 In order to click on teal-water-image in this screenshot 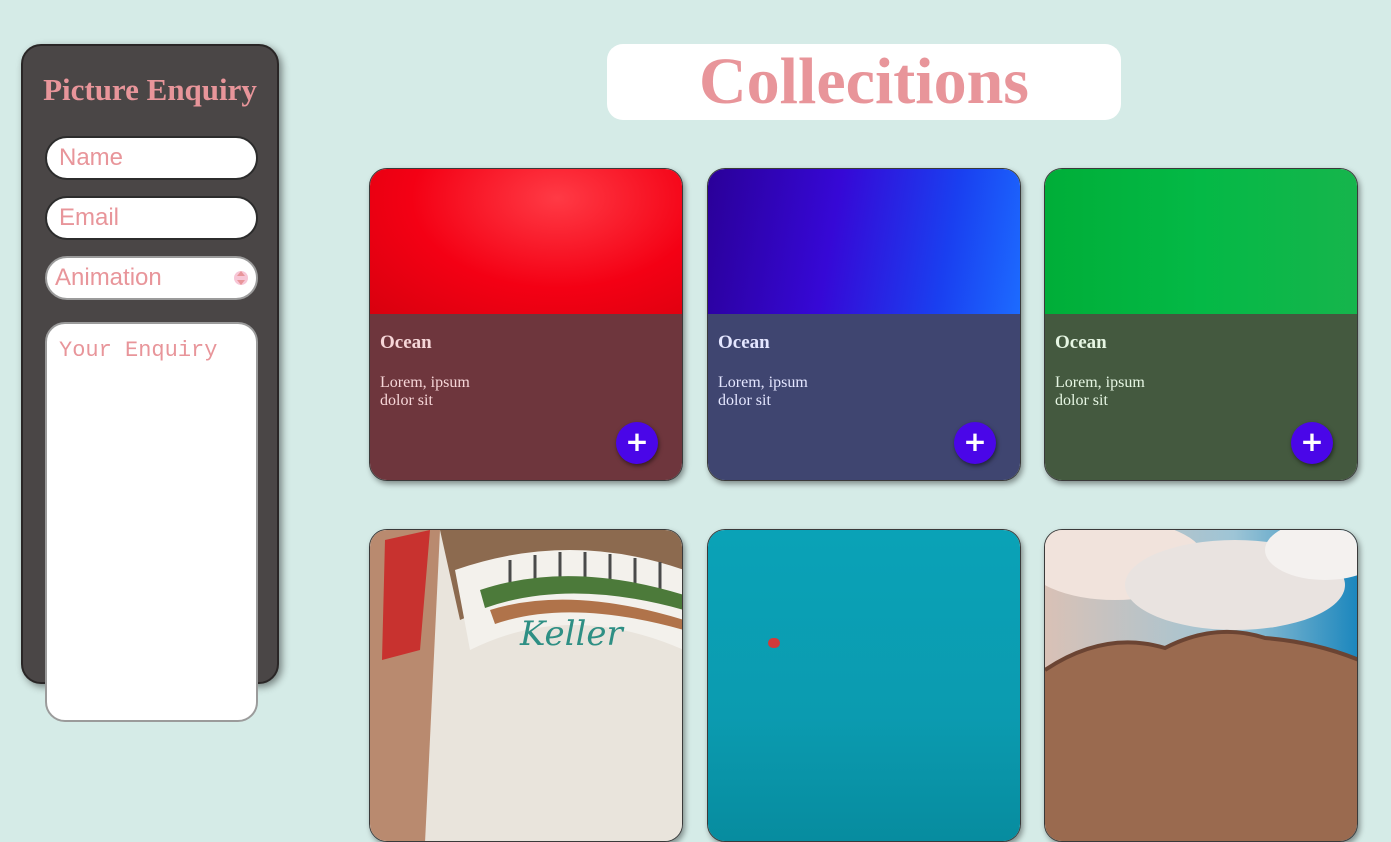, I will do `click(864, 685)`.